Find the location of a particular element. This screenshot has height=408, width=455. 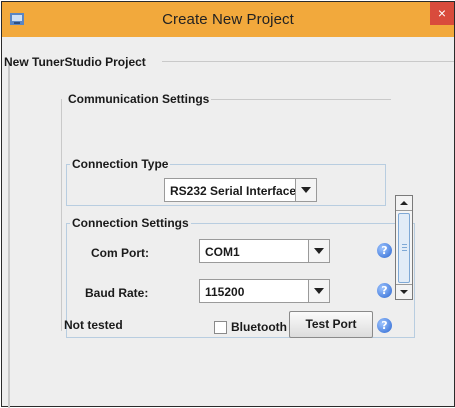

bluetooth-checkbox is located at coordinates (220, 327).